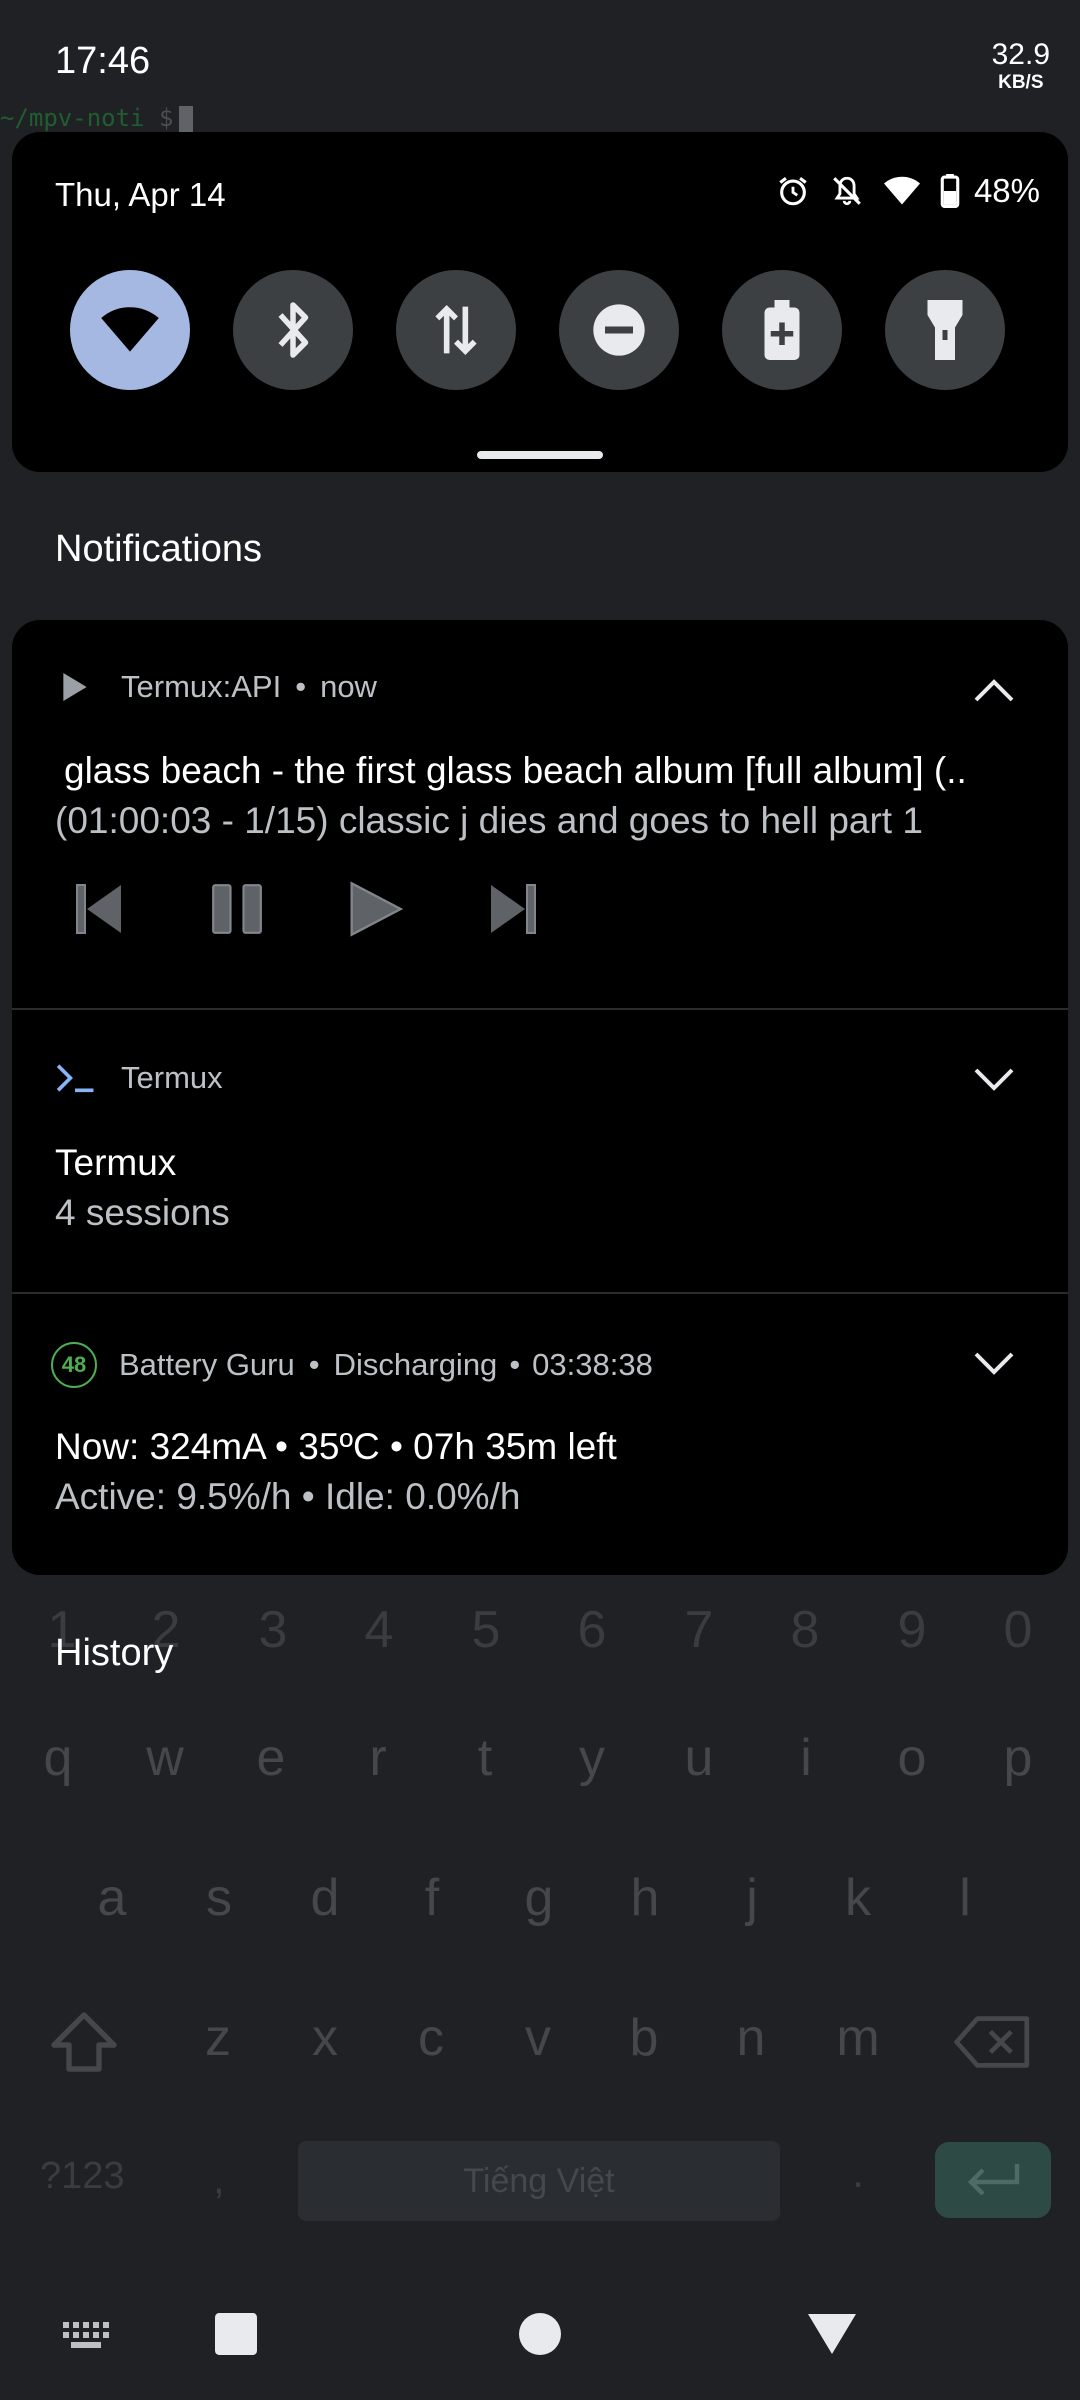 This screenshot has height=2400, width=1080. I want to click on battery-guru-notification-header: 48 Battery Guru • Discharging • 03:38:38, so click(352, 1365).